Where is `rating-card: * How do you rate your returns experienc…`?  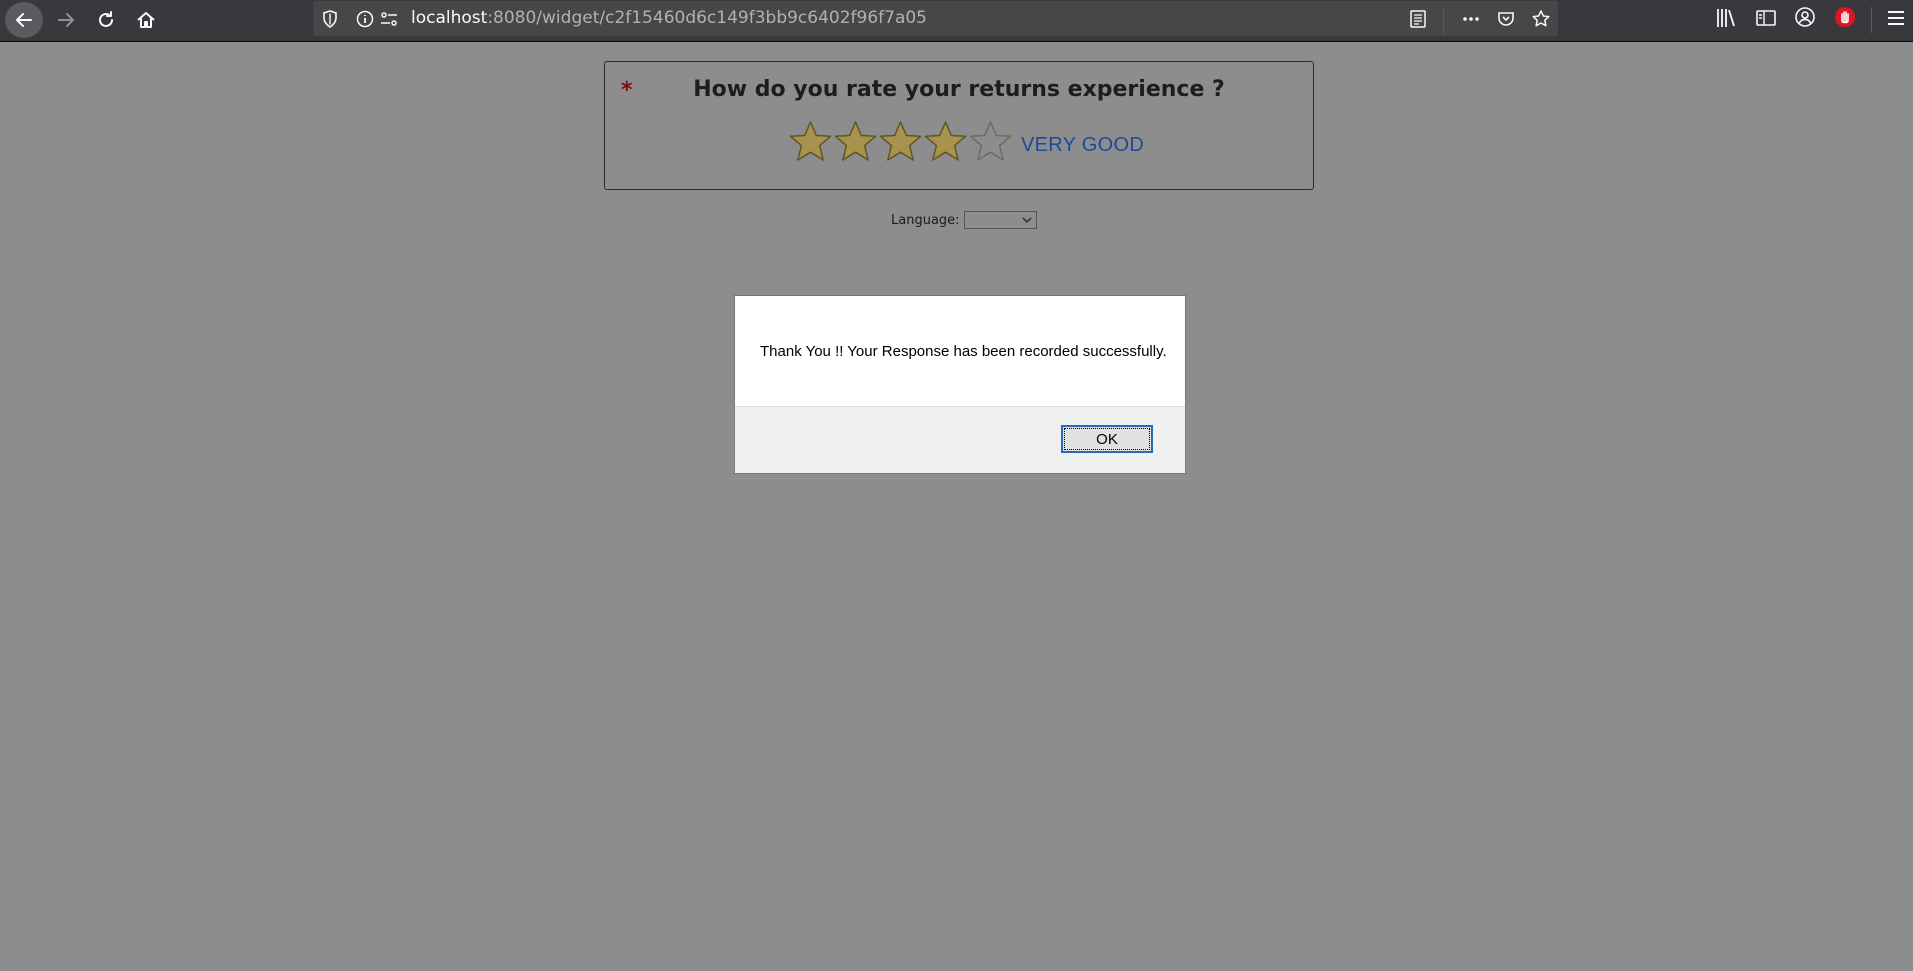
rating-card: * How do you rate your returns experienc… is located at coordinates (959, 125).